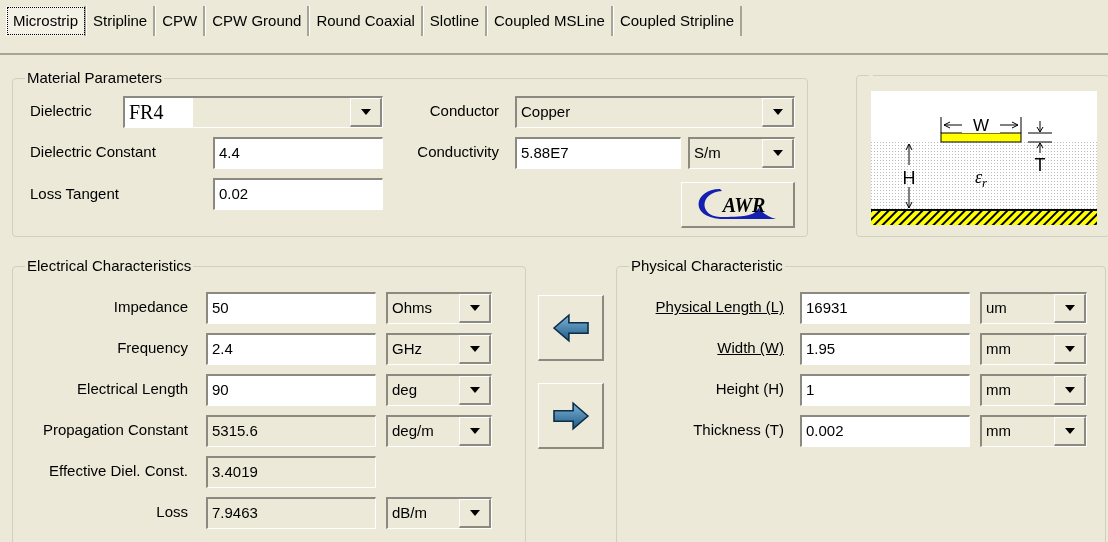  I want to click on input-field: 1.95, so click(885, 348).